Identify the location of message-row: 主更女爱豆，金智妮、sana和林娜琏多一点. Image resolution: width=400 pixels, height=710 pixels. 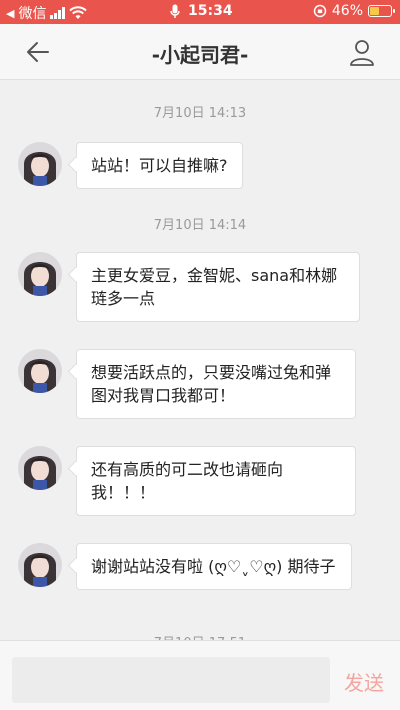
(209, 287).